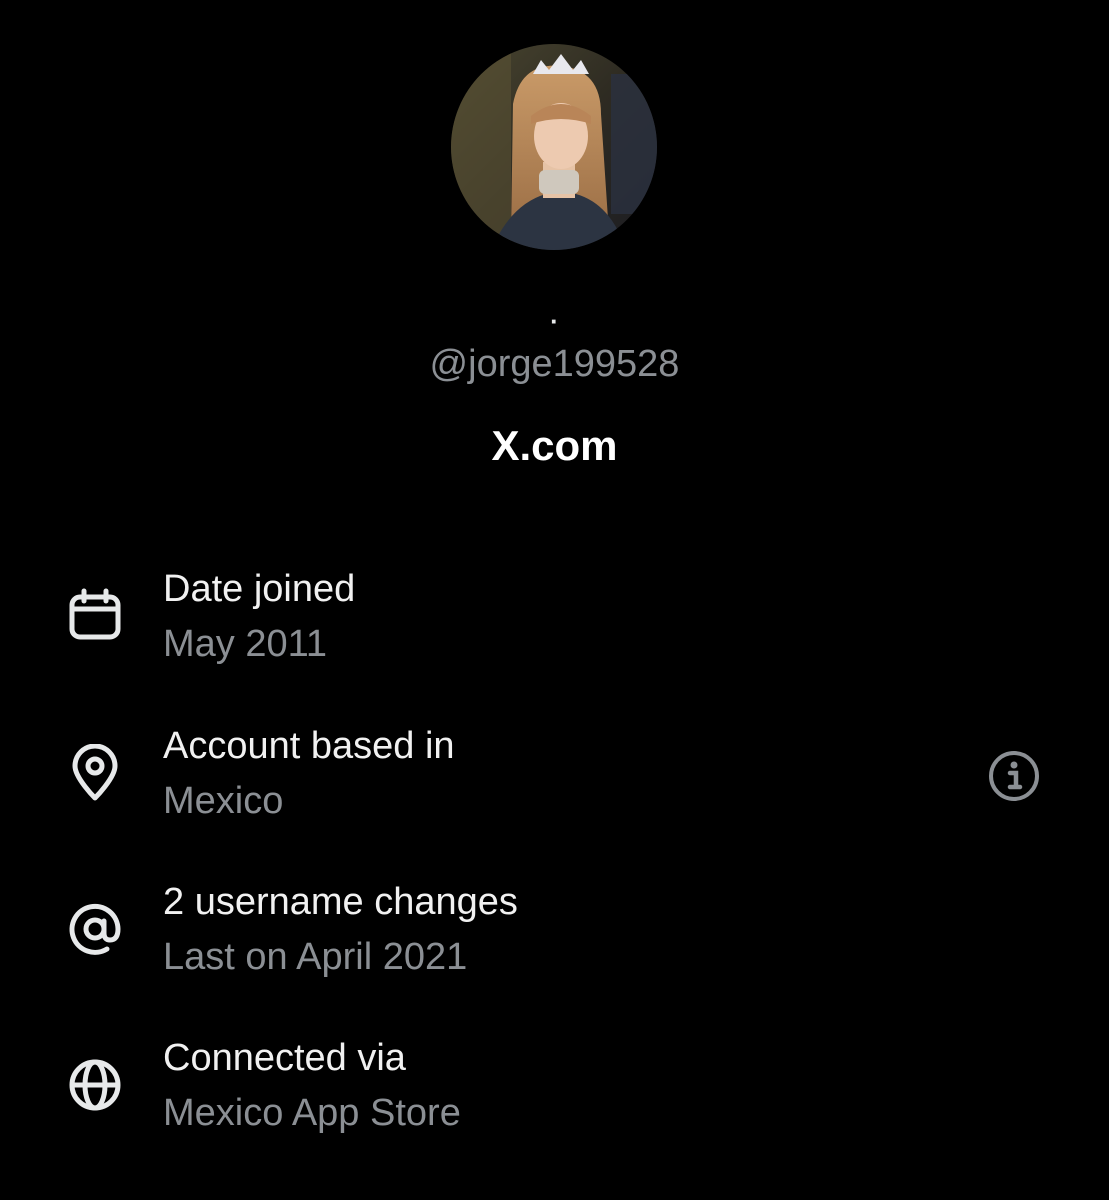 This screenshot has height=1200, width=1109. I want to click on connected-via-row: Connected via Mexico App Store, so click(554, 1091).